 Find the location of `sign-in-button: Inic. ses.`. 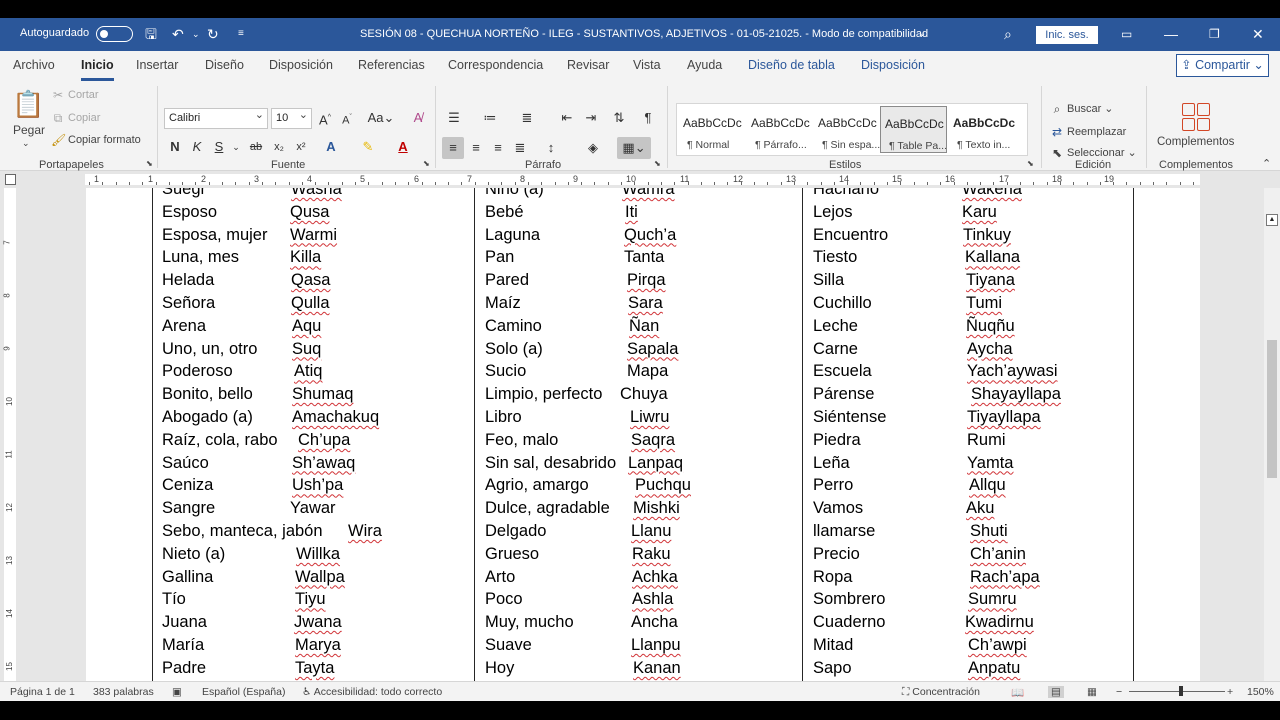

sign-in-button: Inic. ses. is located at coordinates (1067, 35).